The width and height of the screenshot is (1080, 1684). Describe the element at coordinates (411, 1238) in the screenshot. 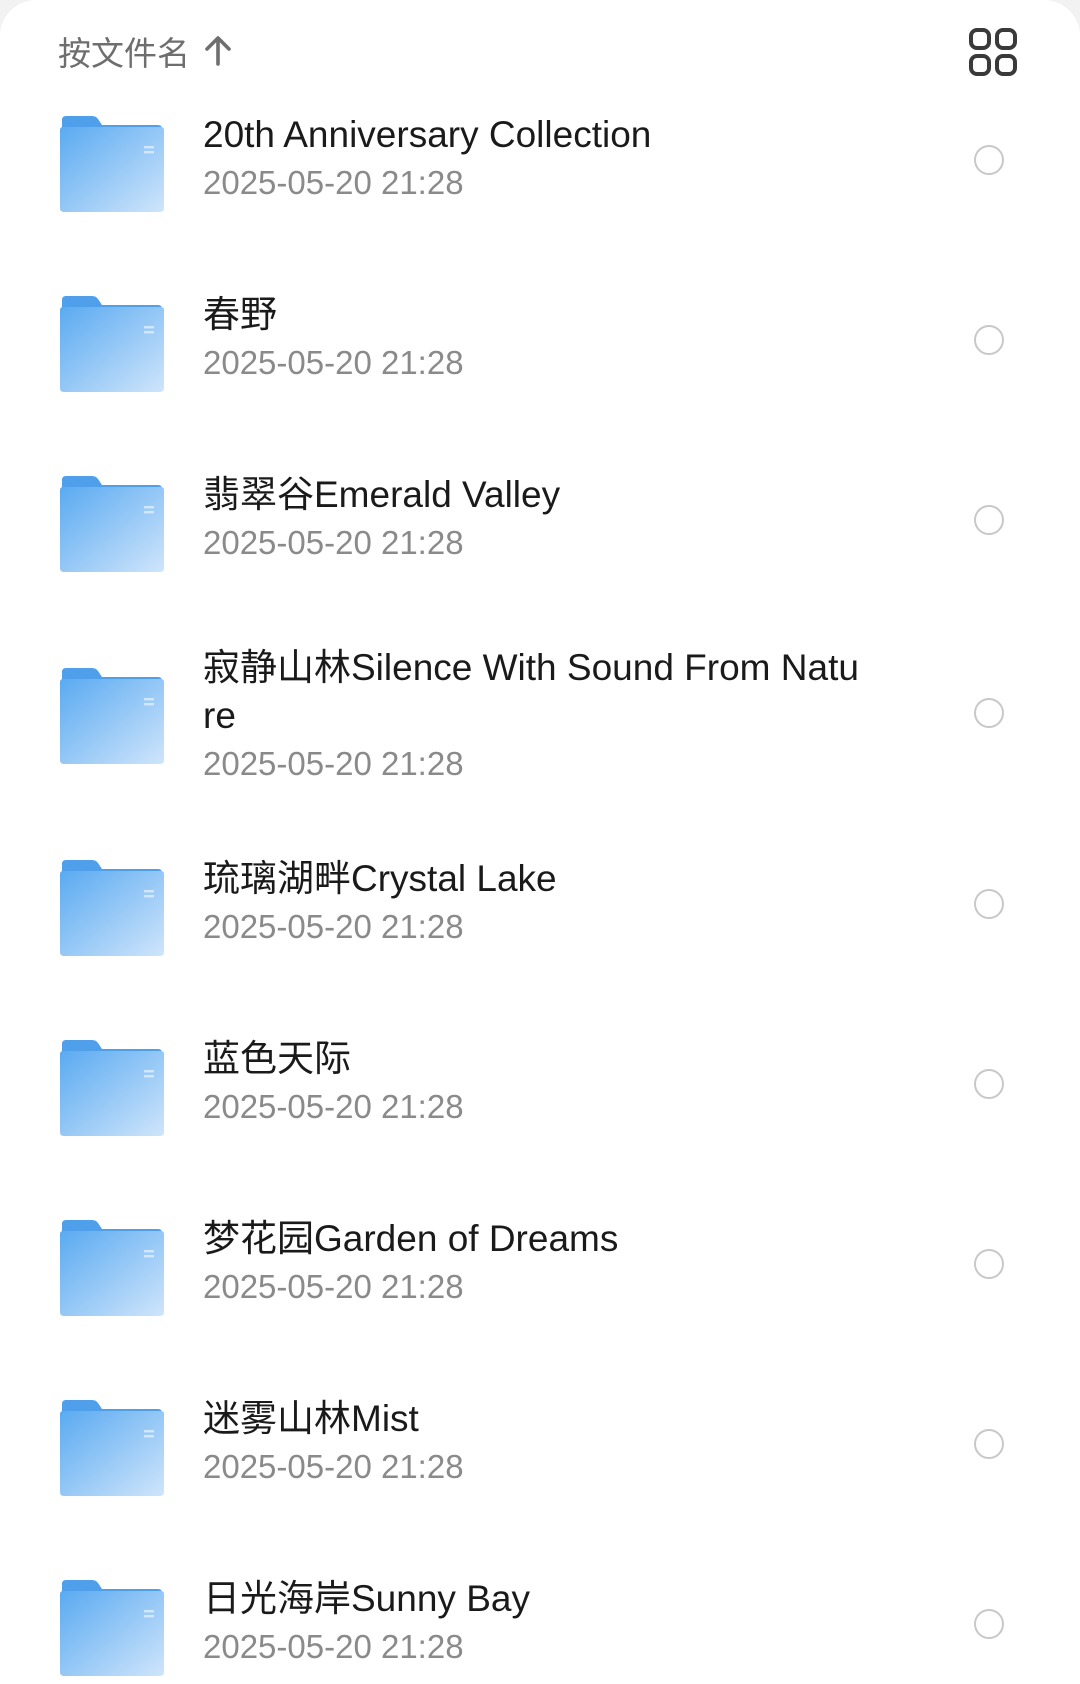

I see `folder-name: 梦花园Garden of Dreams` at that location.